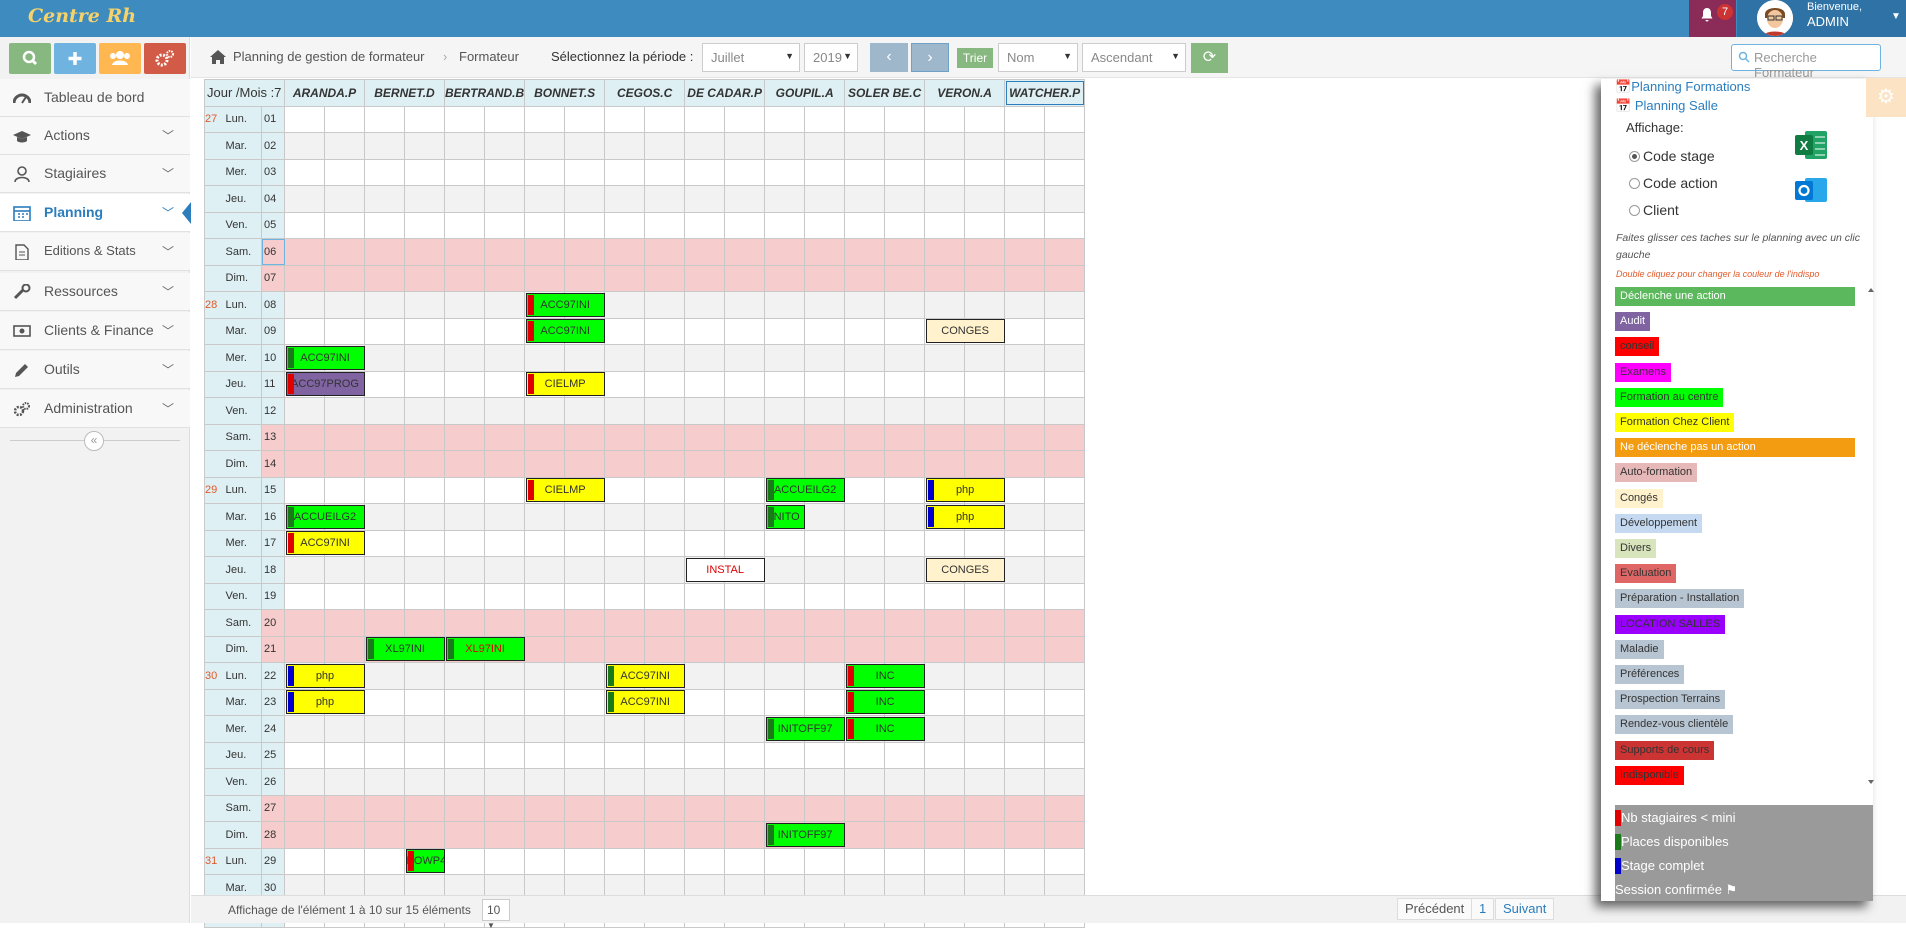 This screenshot has height=931, width=1906. What do you see at coordinates (325, 702) in the screenshot?
I see `planning-event: php` at bounding box center [325, 702].